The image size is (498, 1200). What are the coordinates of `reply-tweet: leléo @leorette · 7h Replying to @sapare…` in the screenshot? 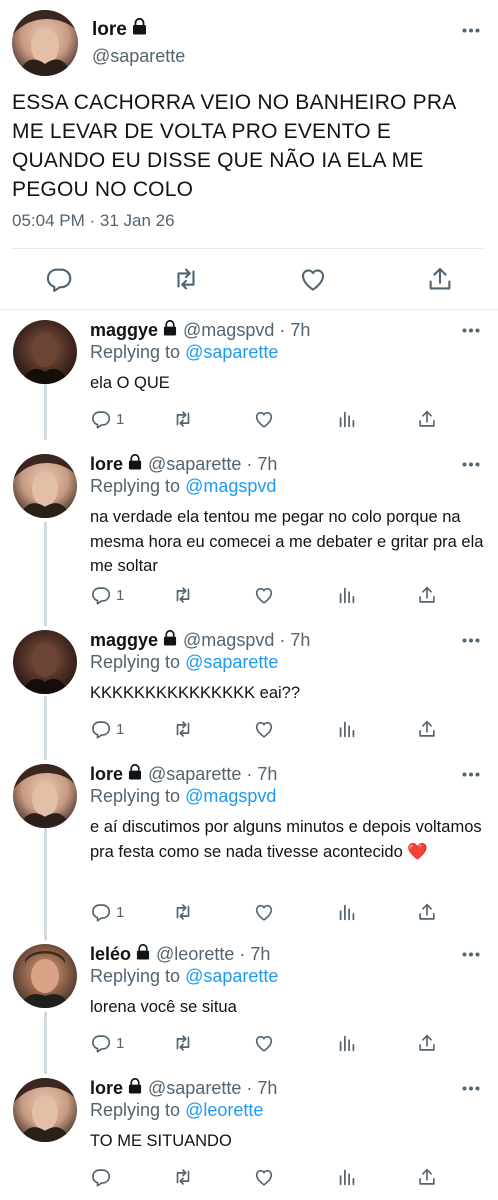 It's located at (249, 1001).